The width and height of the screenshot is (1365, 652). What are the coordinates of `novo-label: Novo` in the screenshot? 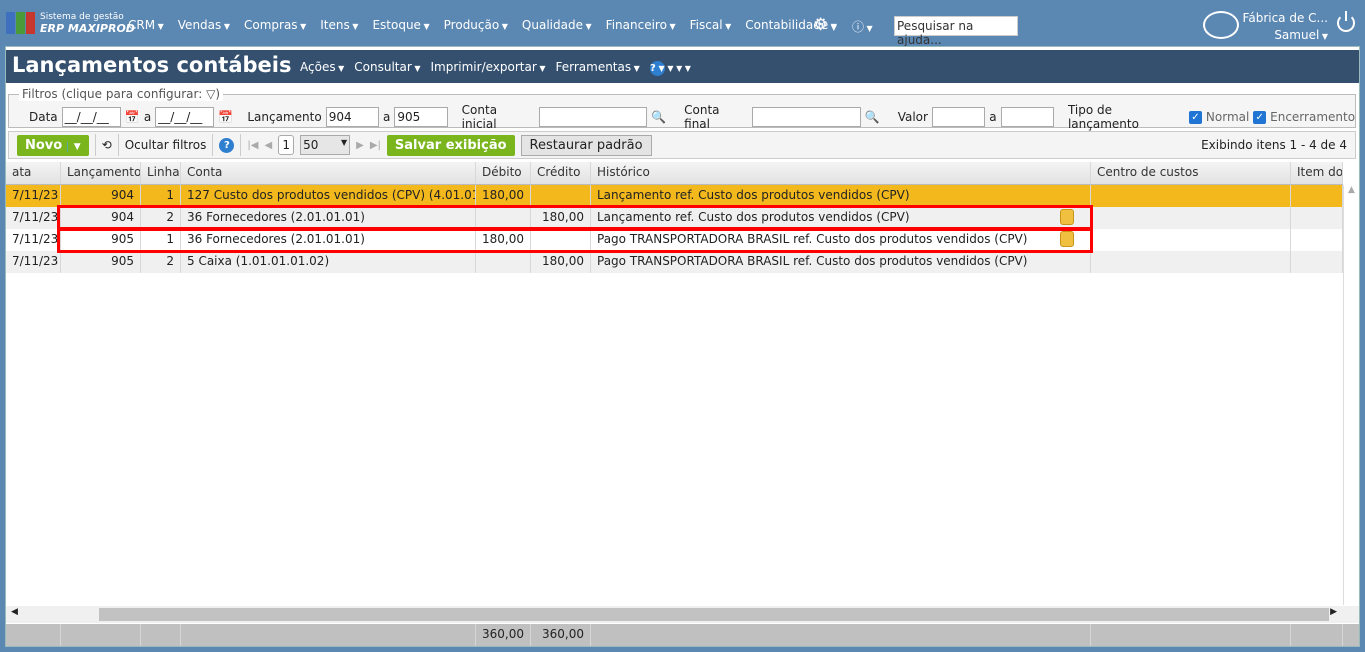 It's located at (44, 145).